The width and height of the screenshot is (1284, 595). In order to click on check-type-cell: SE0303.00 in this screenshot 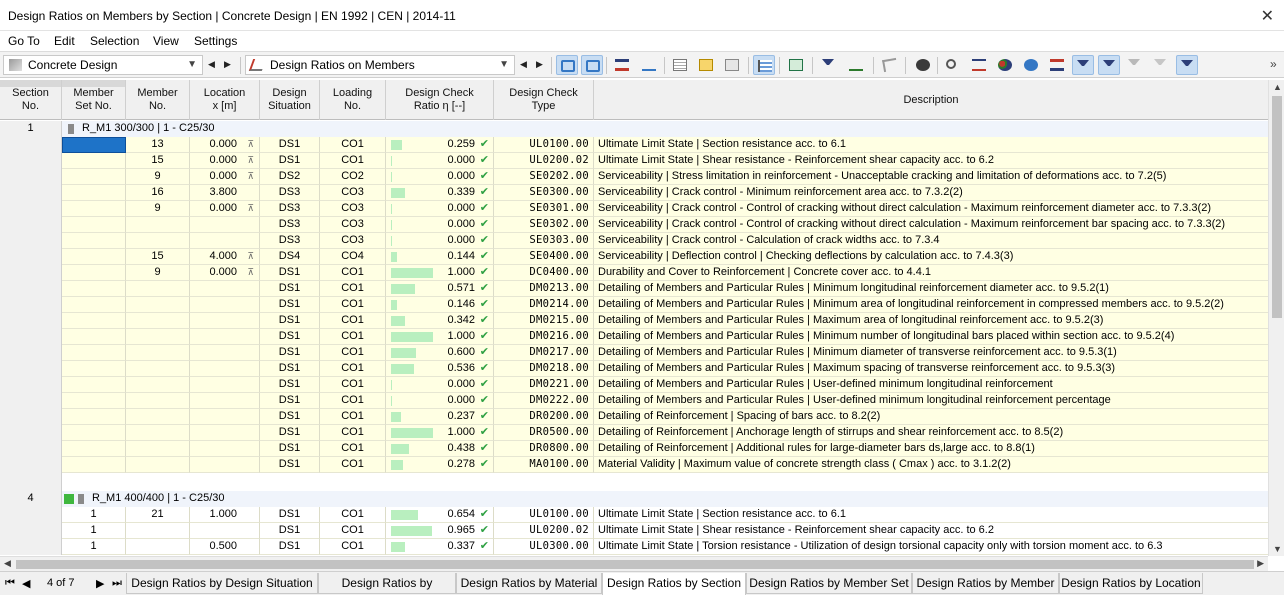, I will do `click(544, 241)`.